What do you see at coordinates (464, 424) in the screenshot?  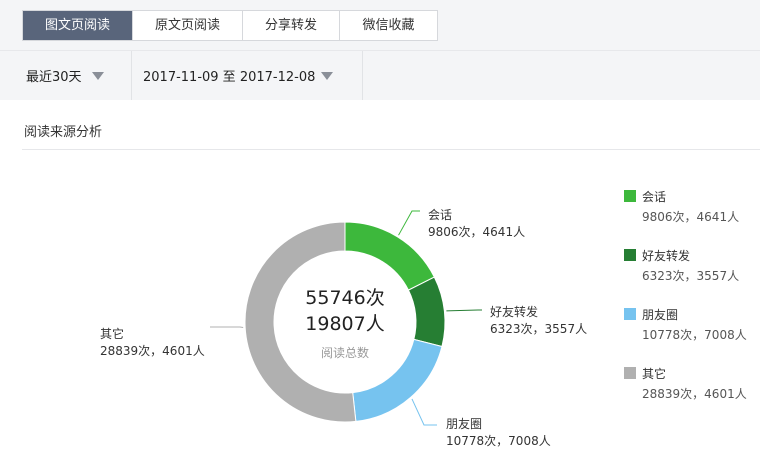 I see `callout-name-3: 朋友圈` at bounding box center [464, 424].